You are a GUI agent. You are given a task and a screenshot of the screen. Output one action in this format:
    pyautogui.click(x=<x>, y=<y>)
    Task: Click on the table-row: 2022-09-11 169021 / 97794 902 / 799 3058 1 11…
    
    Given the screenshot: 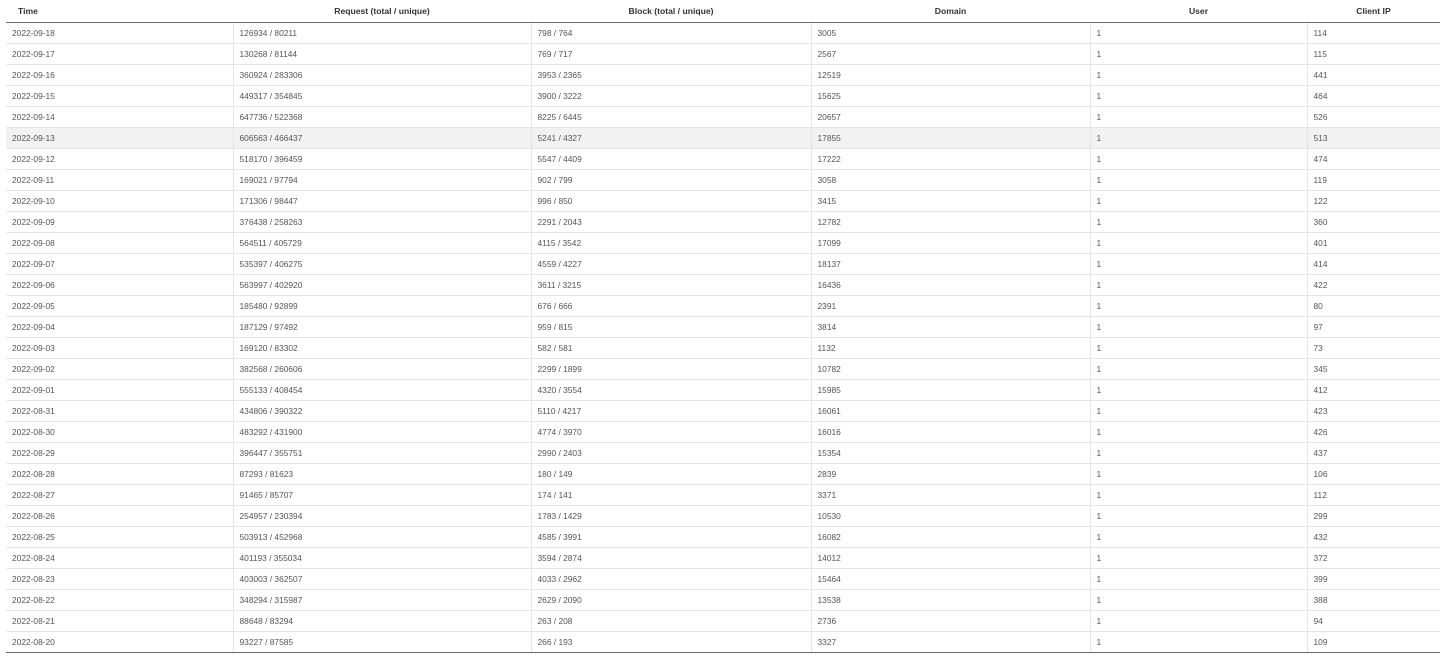 What is the action you would take?
    pyautogui.click(x=723, y=180)
    